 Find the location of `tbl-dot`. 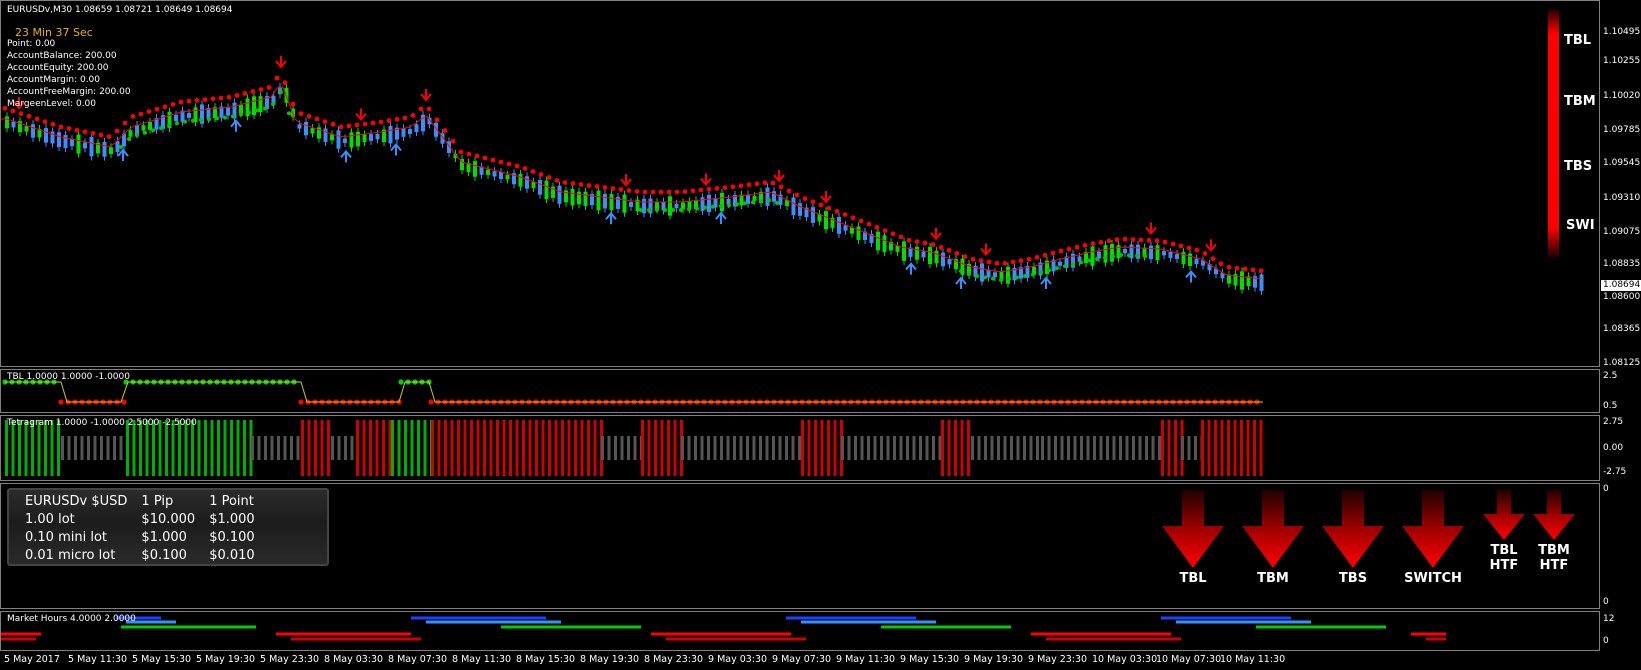

tbl-dot is located at coordinates (124, 402).